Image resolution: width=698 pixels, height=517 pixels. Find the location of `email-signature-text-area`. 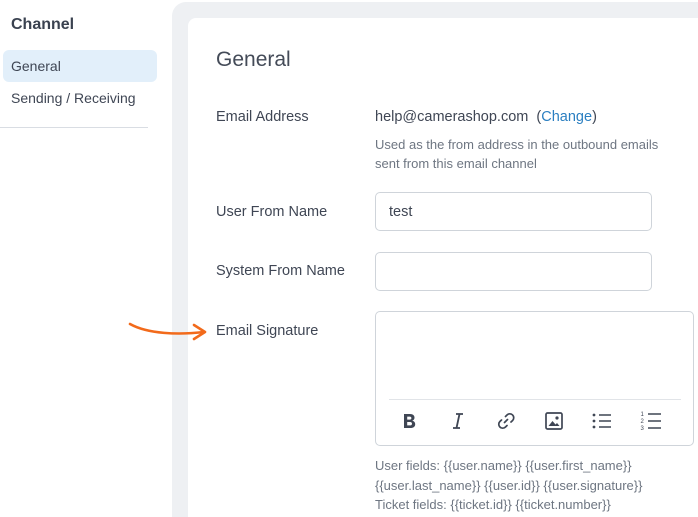

email-signature-text-area is located at coordinates (534, 355).